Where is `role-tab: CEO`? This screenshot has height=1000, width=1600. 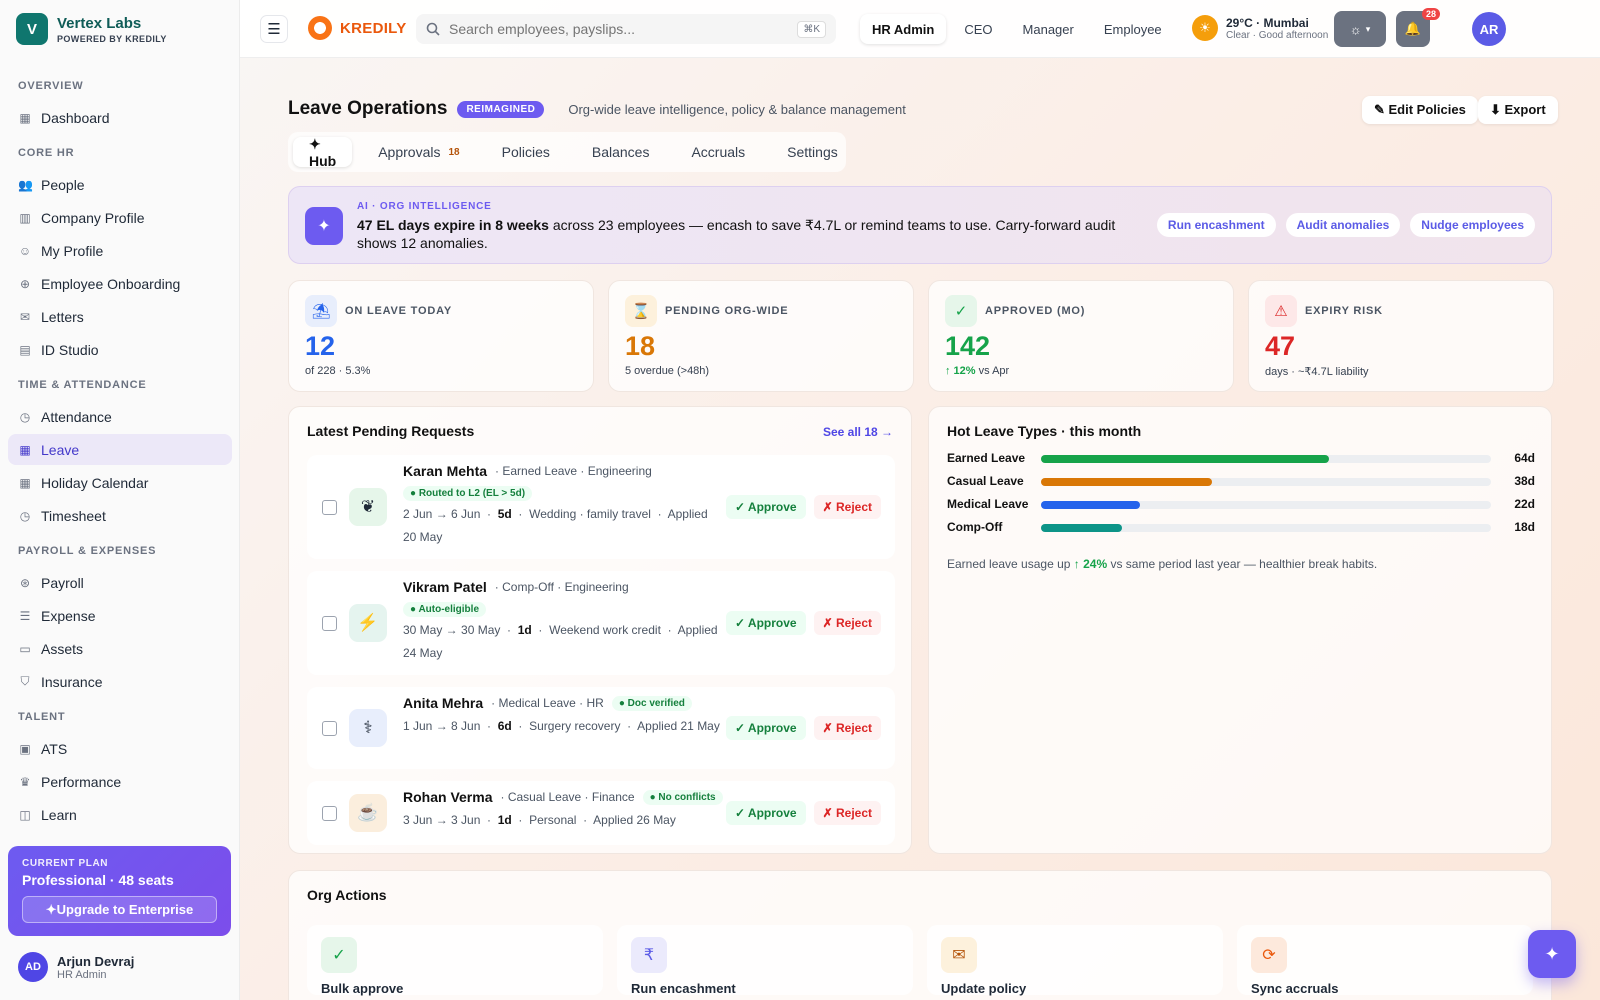
role-tab: CEO is located at coordinates (978, 29).